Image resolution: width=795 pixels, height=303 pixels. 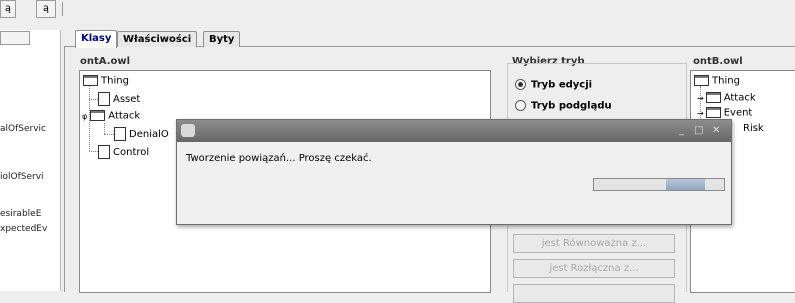 I want to click on ontB-node-attack: → Attack, so click(x=726, y=98).